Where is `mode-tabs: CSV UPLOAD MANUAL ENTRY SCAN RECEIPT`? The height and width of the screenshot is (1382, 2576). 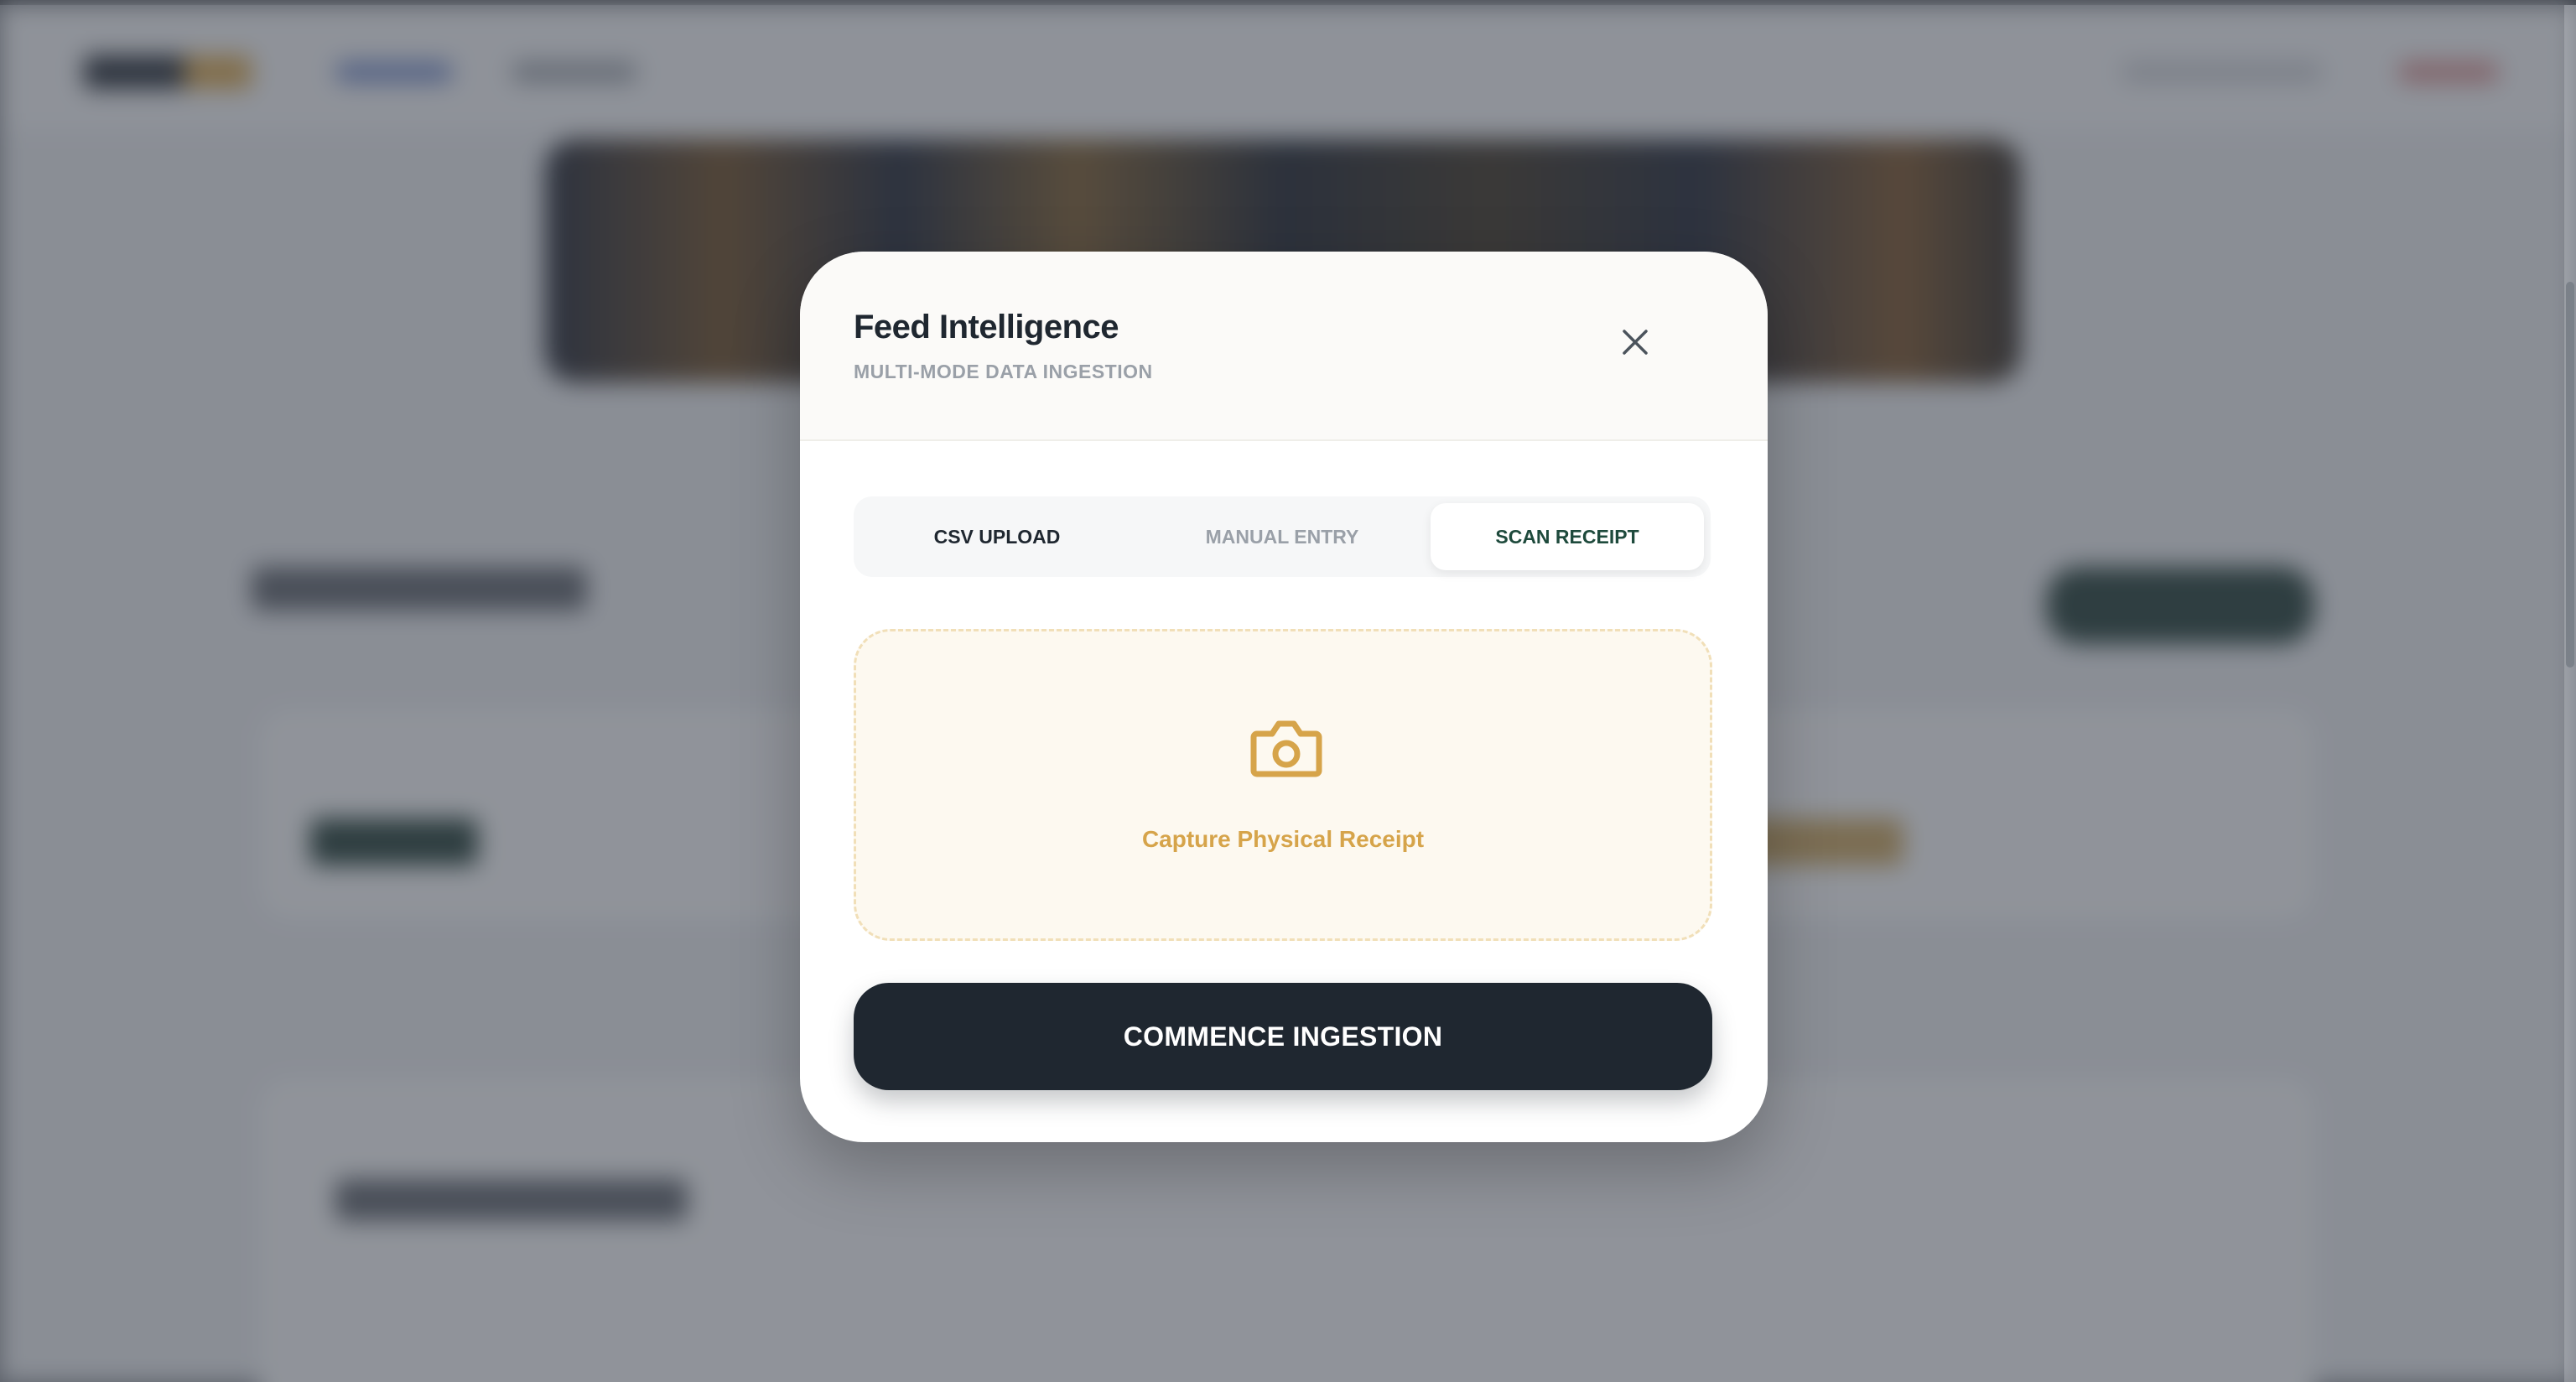 mode-tabs: CSV UPLOAD MANUAL ENTRY SCAN RECEIPT is located at coordinates (1282, 536).